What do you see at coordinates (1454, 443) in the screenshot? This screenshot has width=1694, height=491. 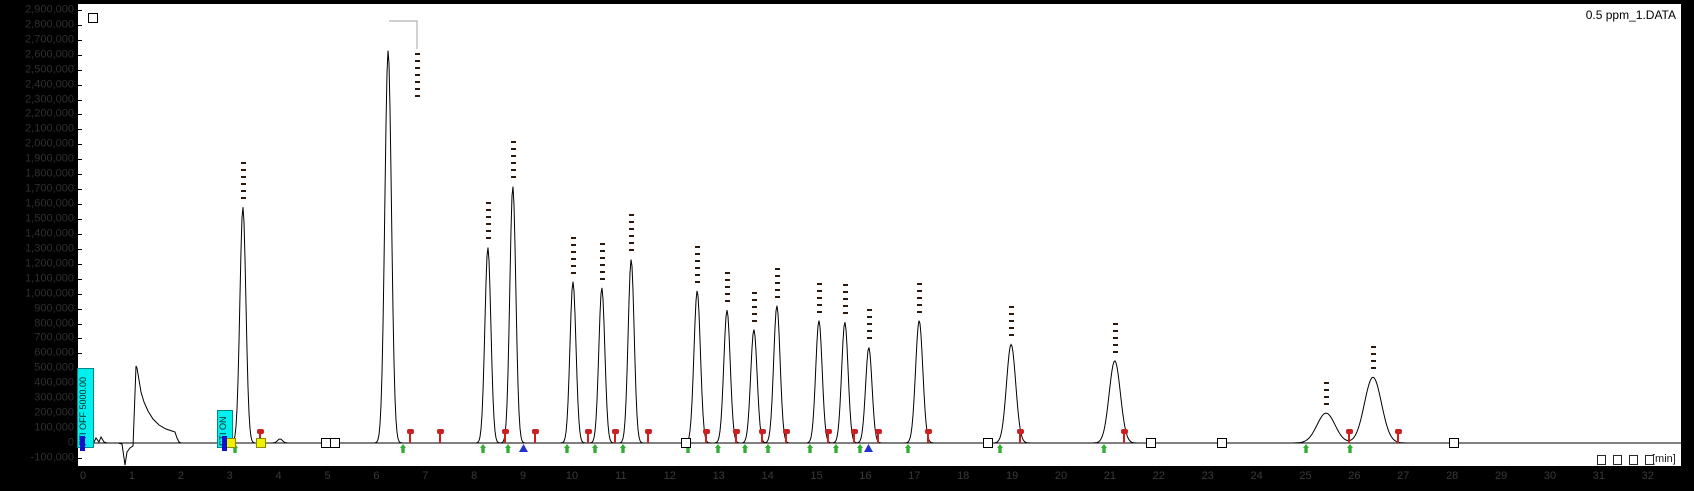 I see `baseline-square-marker` at bounding box center [1454, 443].